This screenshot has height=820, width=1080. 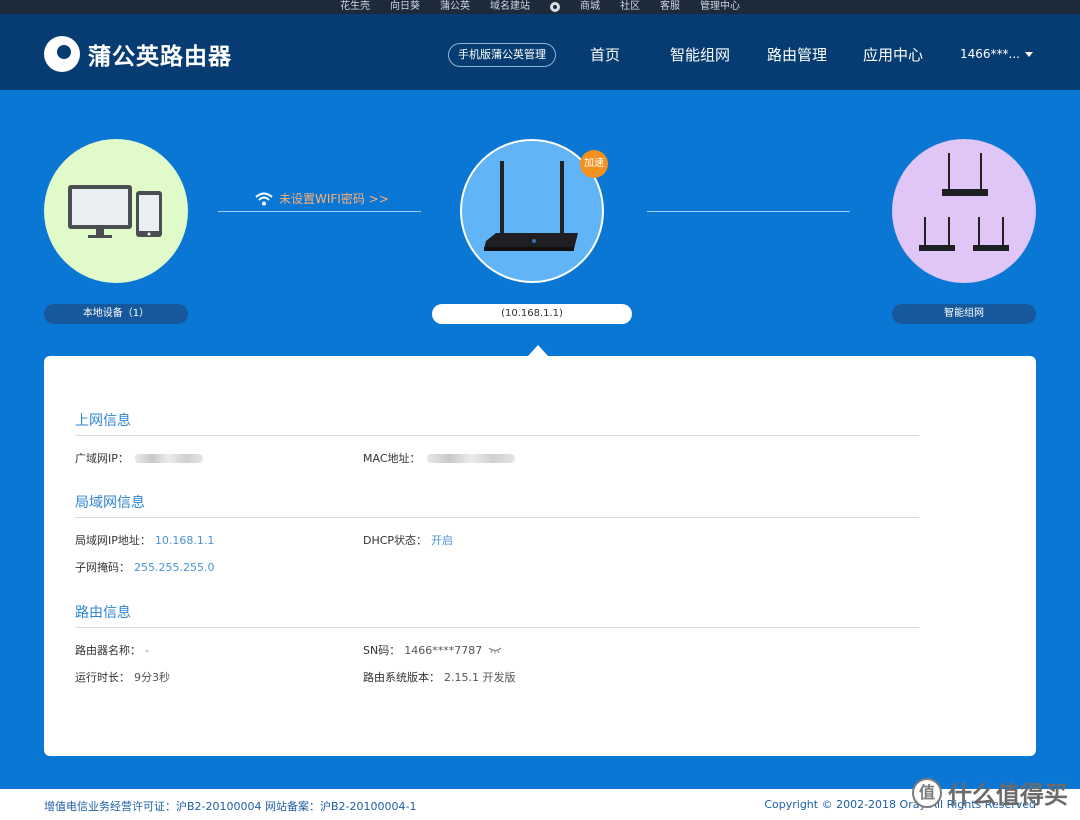 I want to click on chevron-down-icon, so click(x=1028, y=54).